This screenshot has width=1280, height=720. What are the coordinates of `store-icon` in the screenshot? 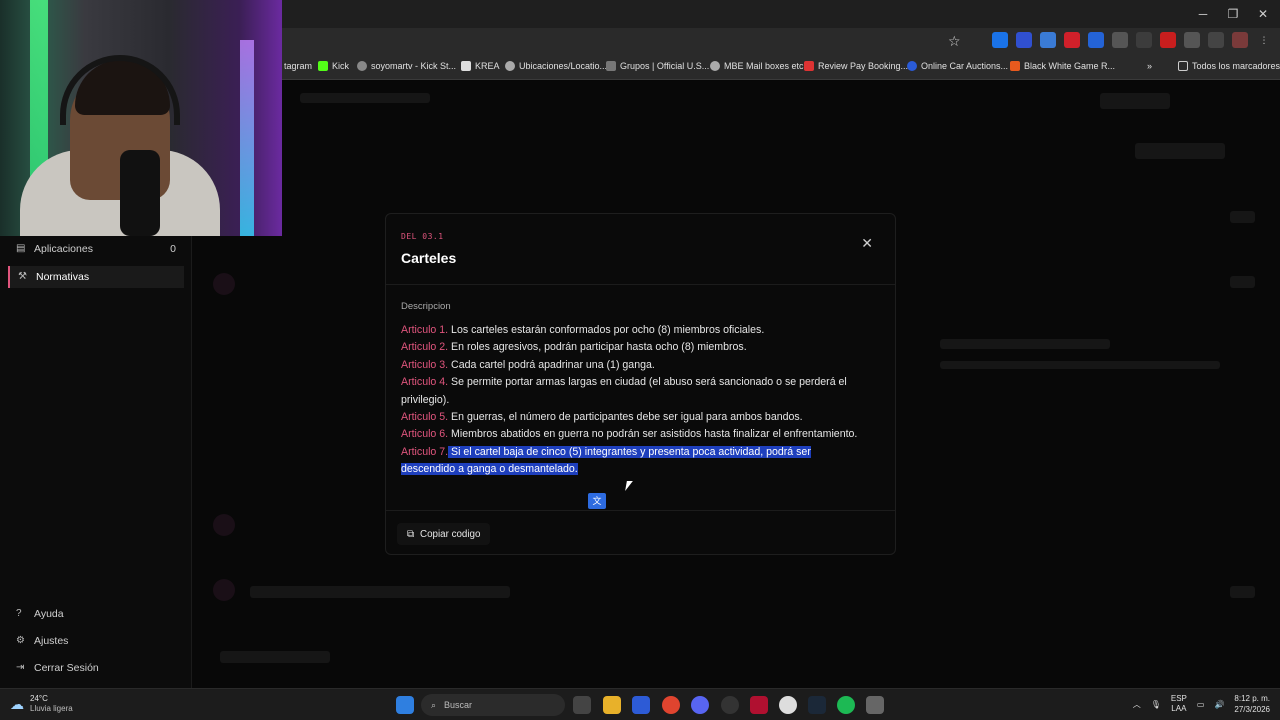 It's located at (641, 705).